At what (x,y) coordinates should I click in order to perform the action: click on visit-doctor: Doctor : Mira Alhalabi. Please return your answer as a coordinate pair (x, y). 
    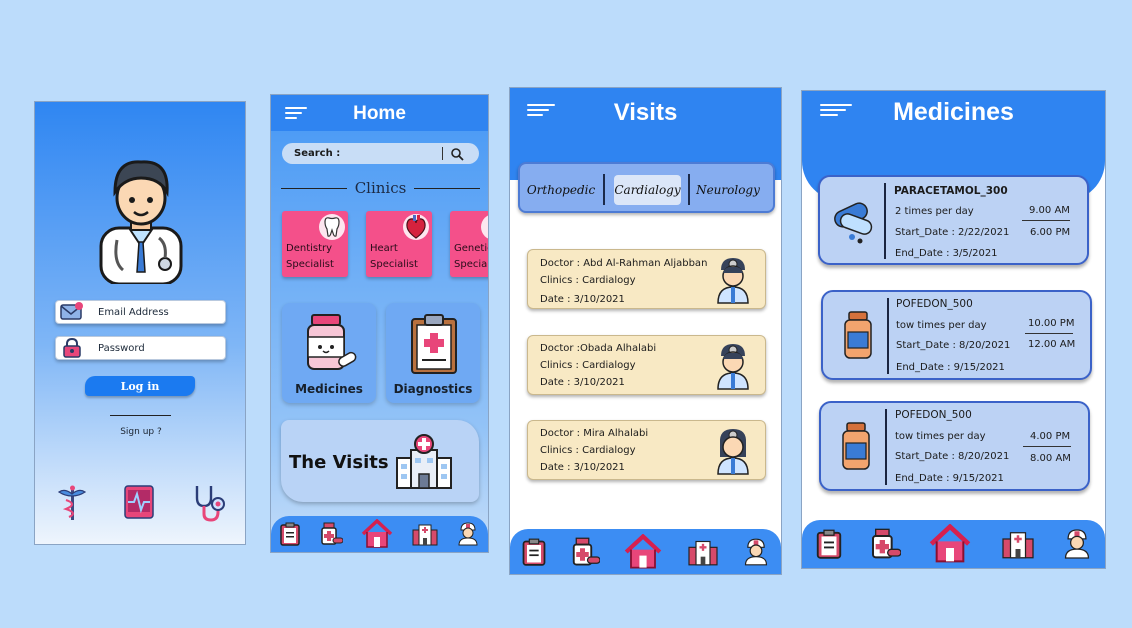
    Looking at the image, I should click on (594, 433).